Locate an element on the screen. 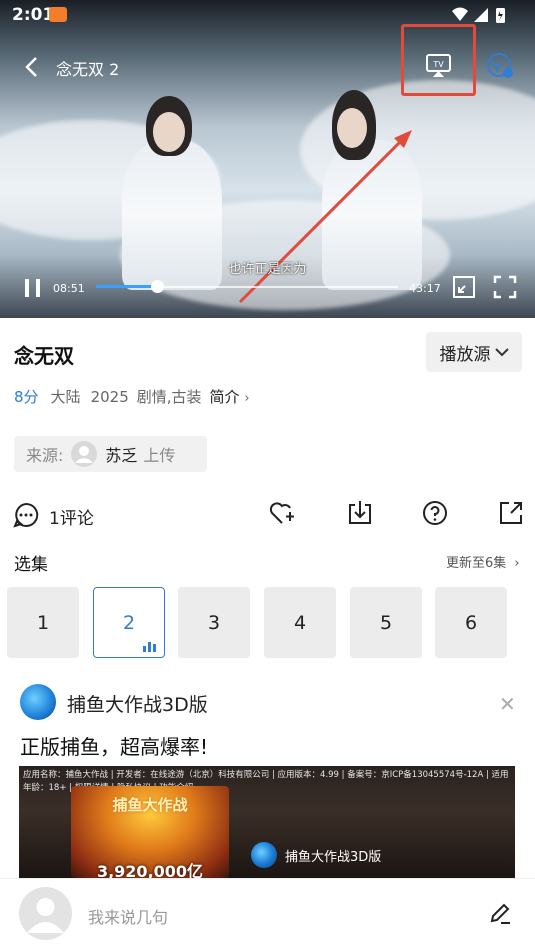 The height and width of the screenshot is (952, 535). episode-label: 3 is located at coordinates (214, 622).